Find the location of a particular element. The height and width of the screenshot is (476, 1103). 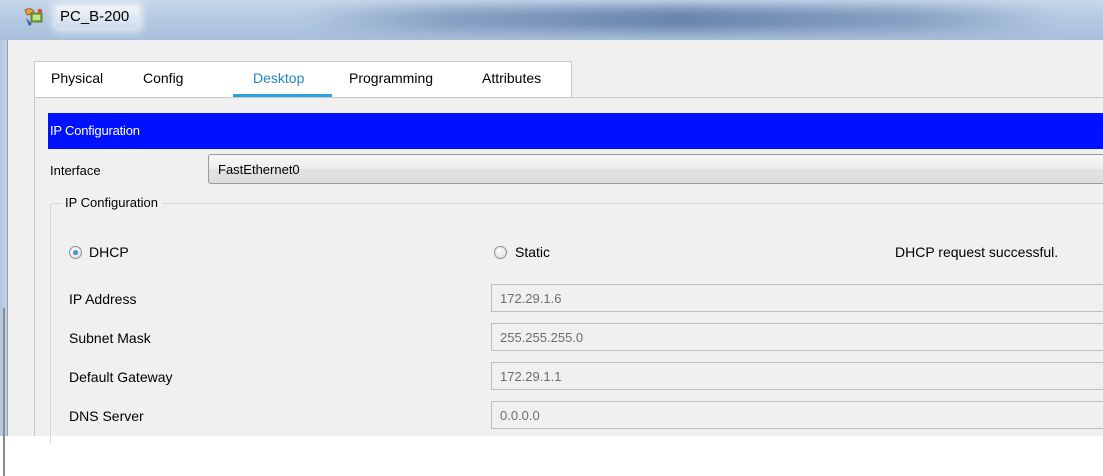

ip-config-header: IP Configuration is located at coordinates (575, 131).